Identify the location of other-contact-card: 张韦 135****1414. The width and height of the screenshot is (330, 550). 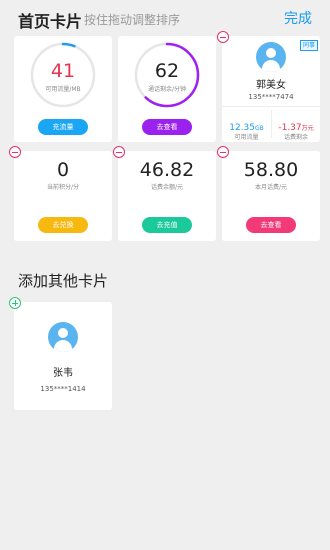
(63, 356).